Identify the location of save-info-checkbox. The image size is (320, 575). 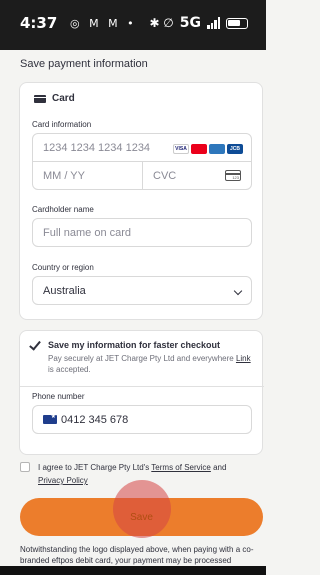
(35, 344).